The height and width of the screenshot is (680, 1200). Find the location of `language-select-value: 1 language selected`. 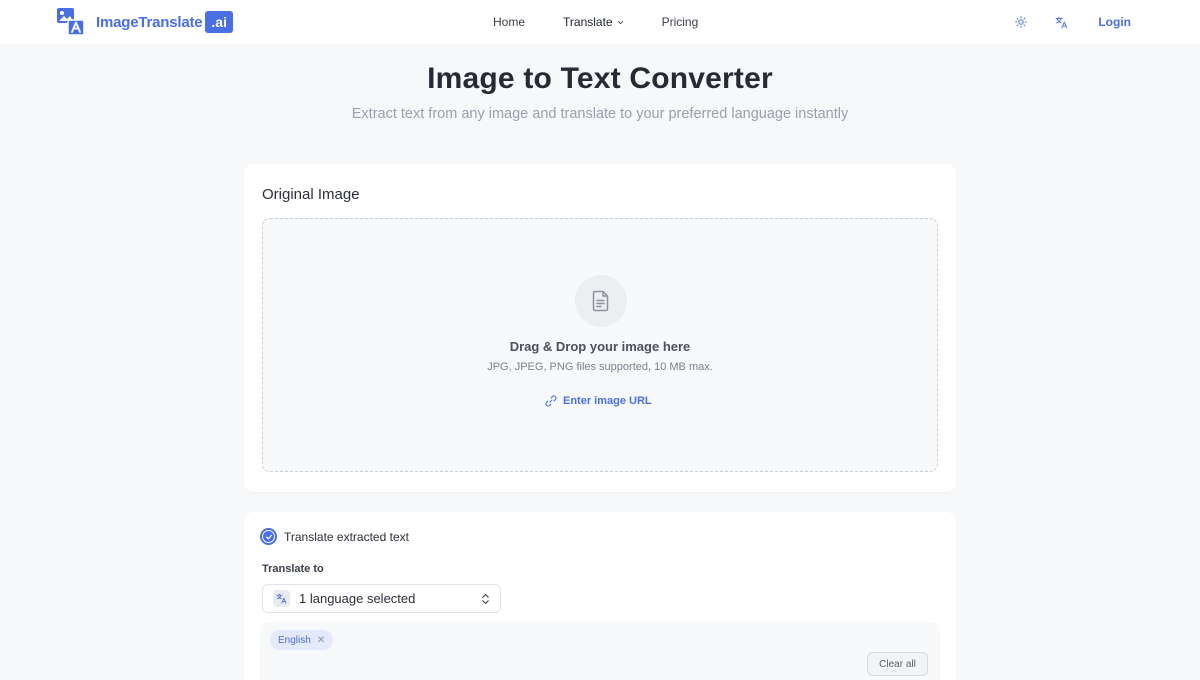

language-select-value: 1 language selected is located at coordinates (357, 598).